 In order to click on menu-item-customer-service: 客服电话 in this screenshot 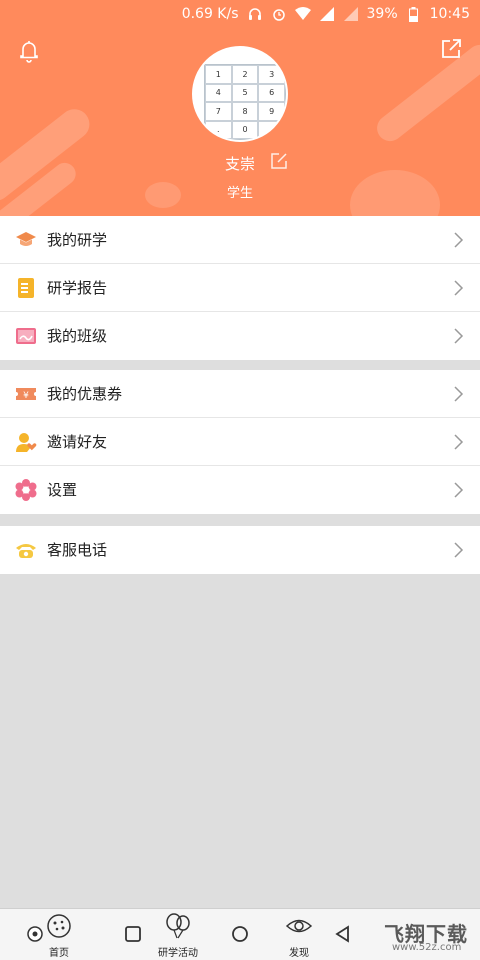, I will do `click(240, 550)`.